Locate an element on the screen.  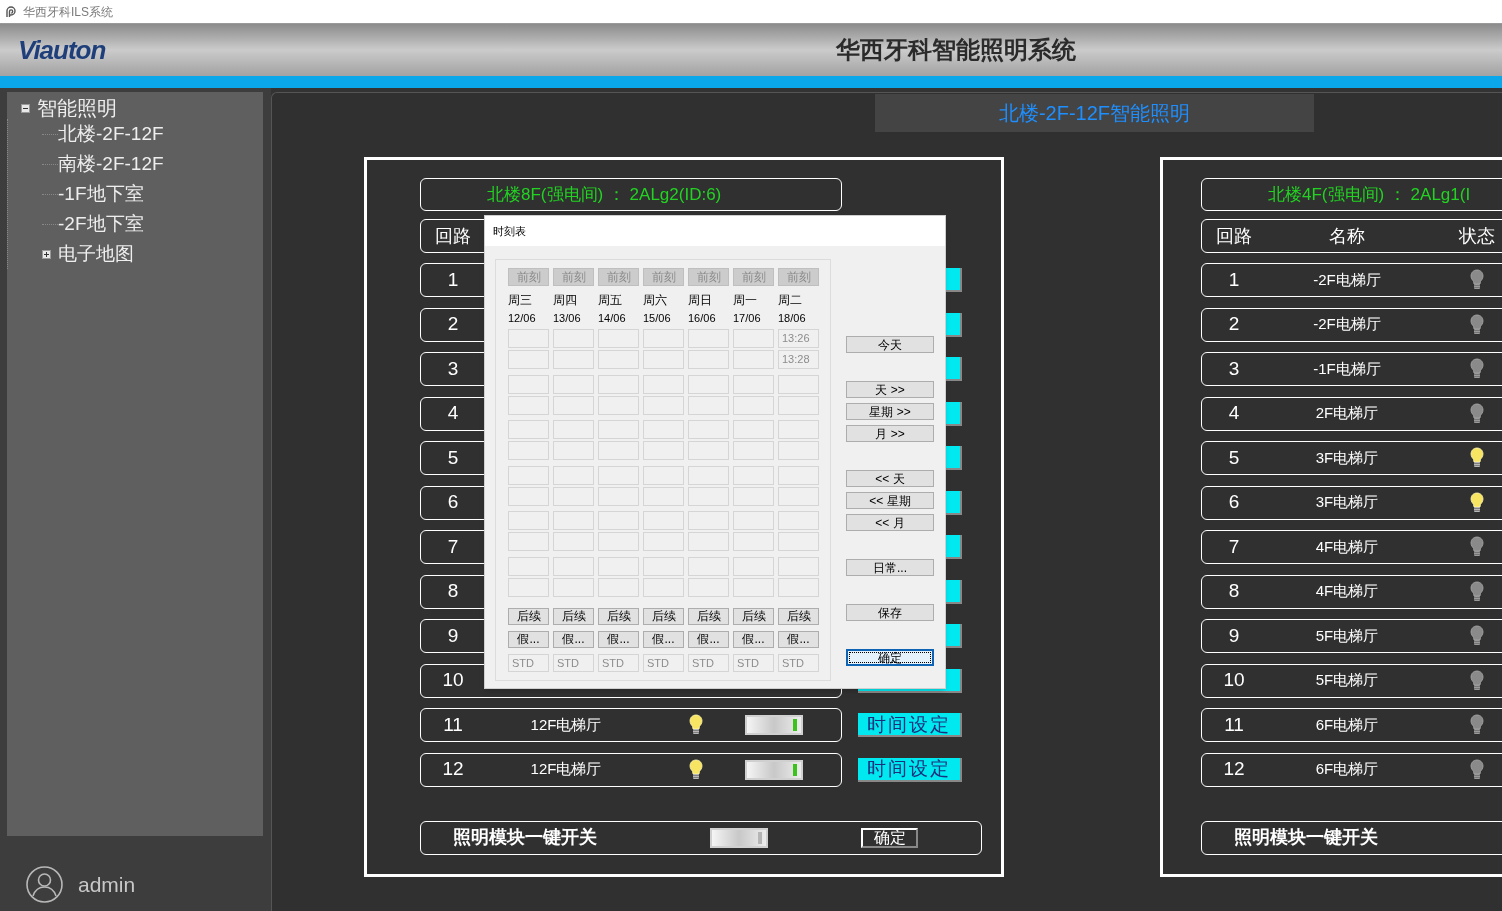
navigation-button: 月 >> is located at coordinates (890, 433).